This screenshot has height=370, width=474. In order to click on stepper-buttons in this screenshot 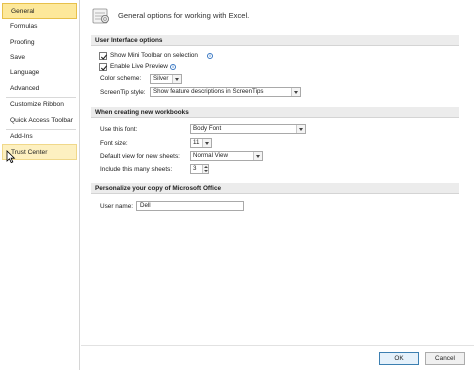, I will do `click(205, 169)`.